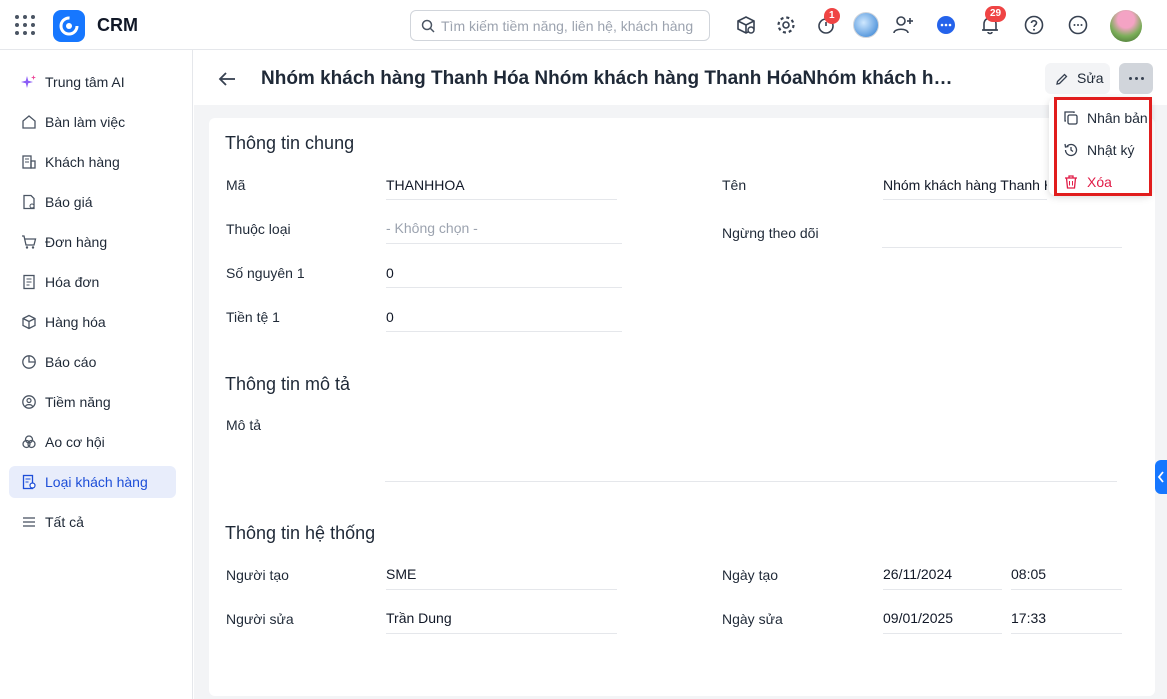 The width and height of the screenshot is (1167, 699). What do you see at coordinates (29, 322) in the screenshot?
I see `box-icon` at bounding box center [29, 322].